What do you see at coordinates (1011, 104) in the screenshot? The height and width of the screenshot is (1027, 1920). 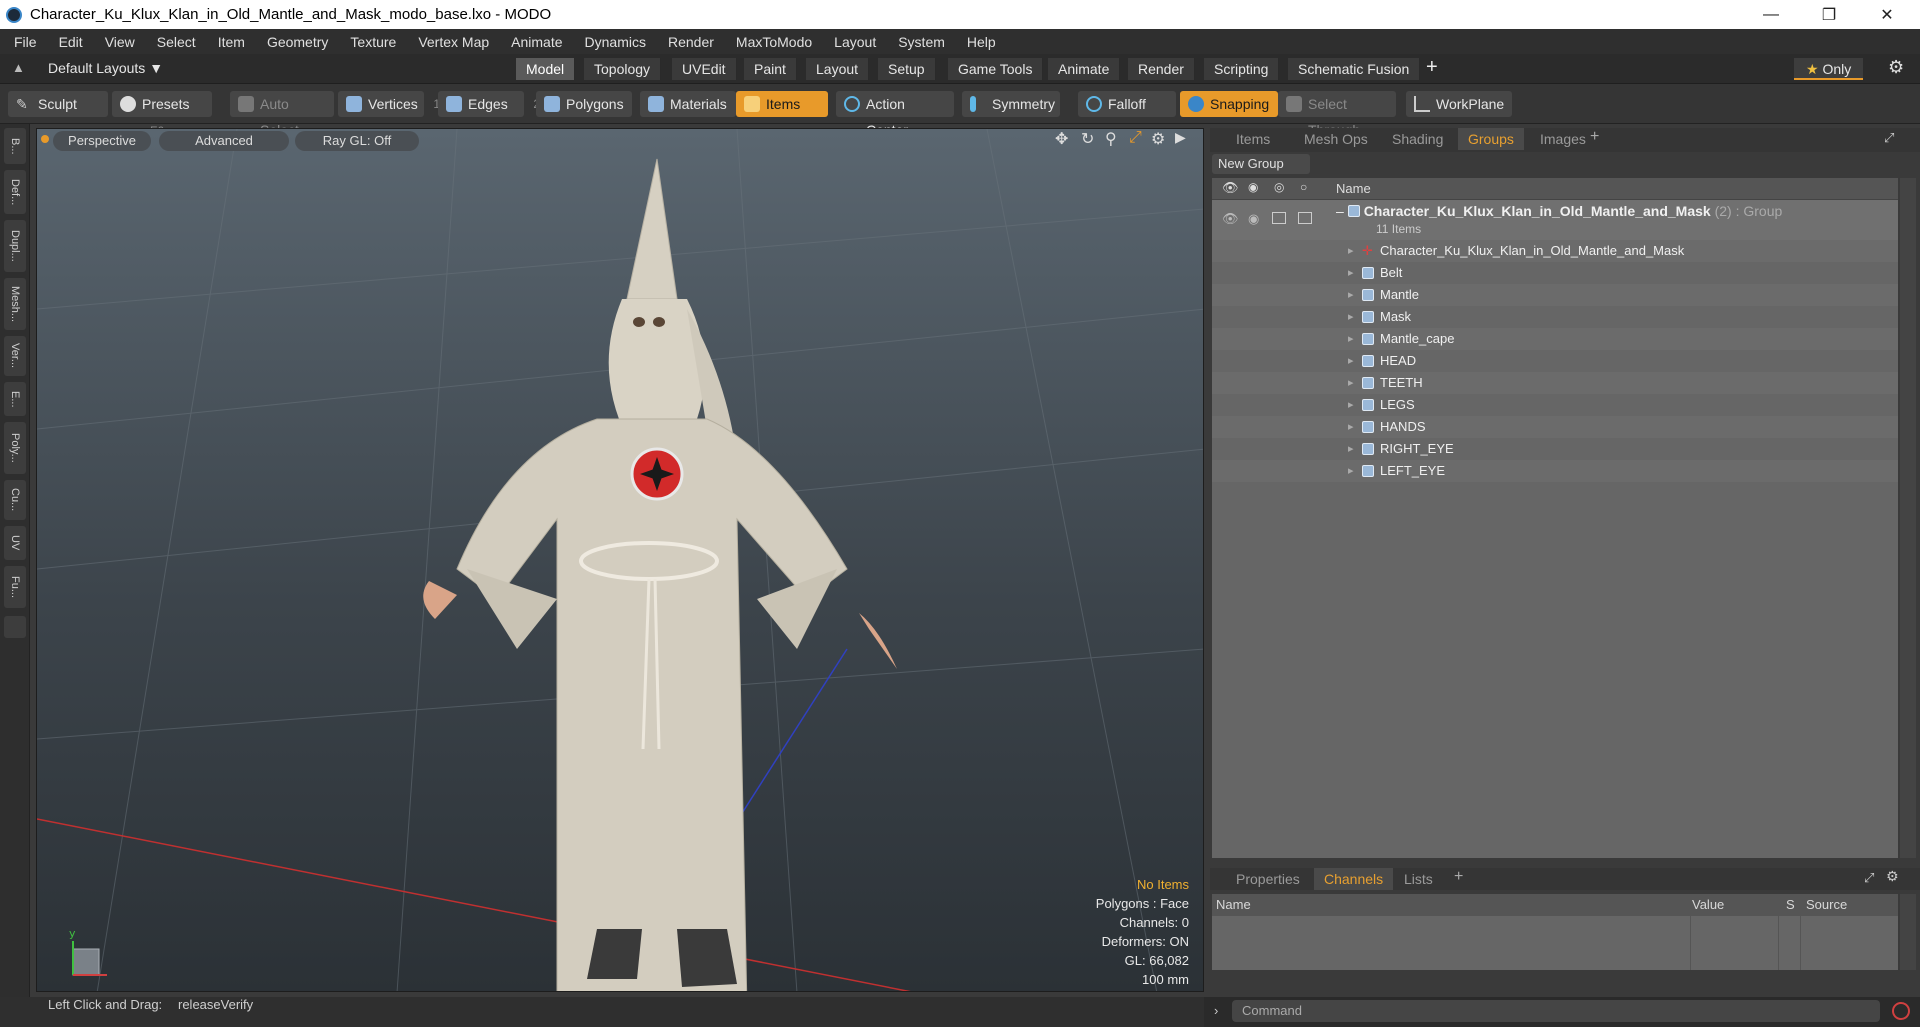 I see `symmetry-button: Symmetry` at bounding box center [1011, 104].